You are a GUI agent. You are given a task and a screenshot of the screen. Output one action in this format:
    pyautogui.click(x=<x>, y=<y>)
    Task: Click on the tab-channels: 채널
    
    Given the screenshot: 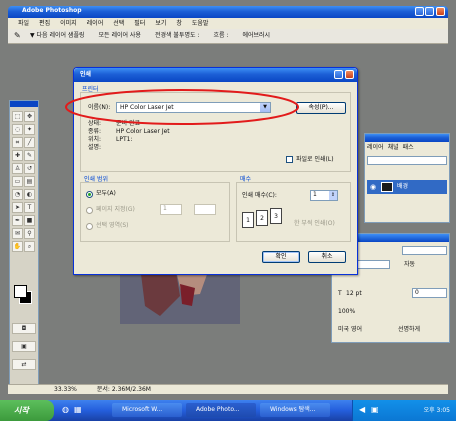 What is the action you would take?
    pyautogui.click(x=393, y=148)
    